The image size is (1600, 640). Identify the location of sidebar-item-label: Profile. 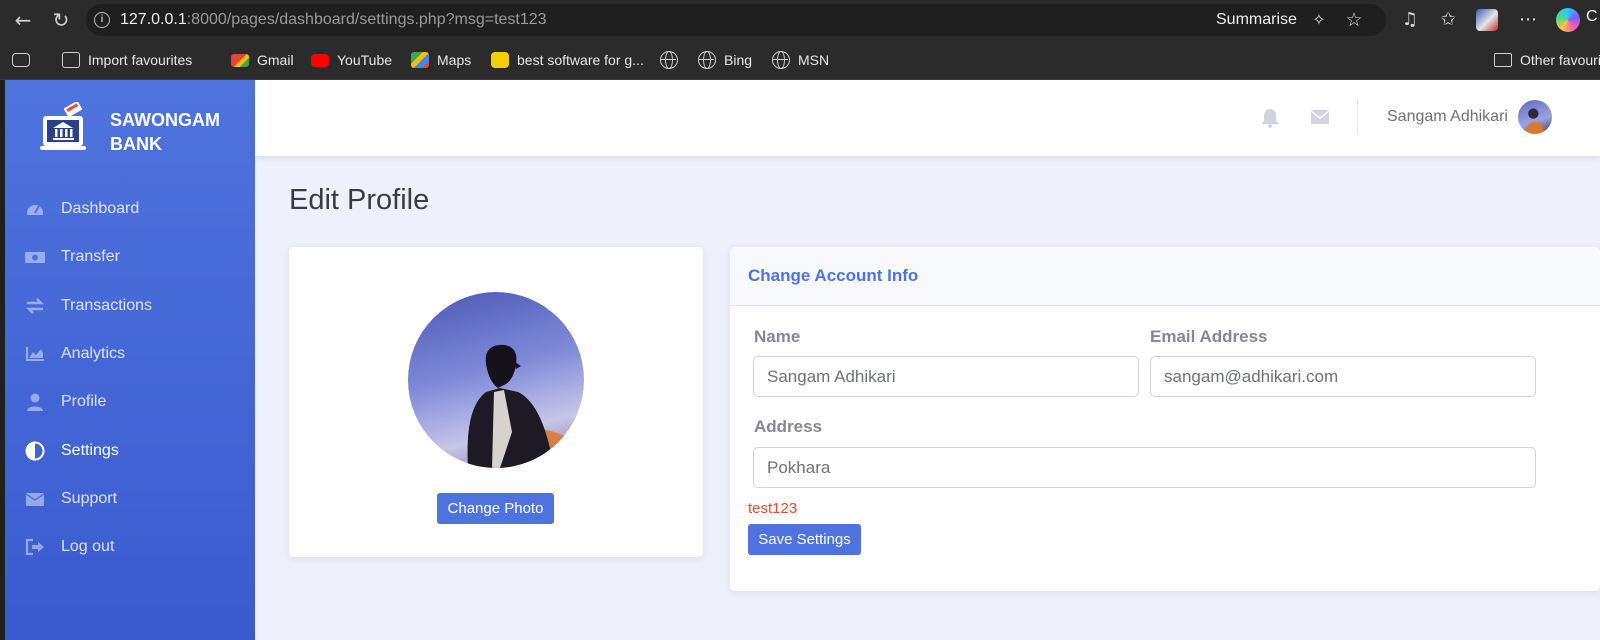
(84, 402).